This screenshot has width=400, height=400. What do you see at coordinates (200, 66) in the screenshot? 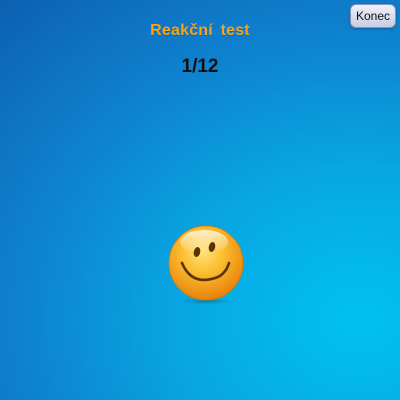
I see `round-counter: 1/12` at bounding box center [200, 66].